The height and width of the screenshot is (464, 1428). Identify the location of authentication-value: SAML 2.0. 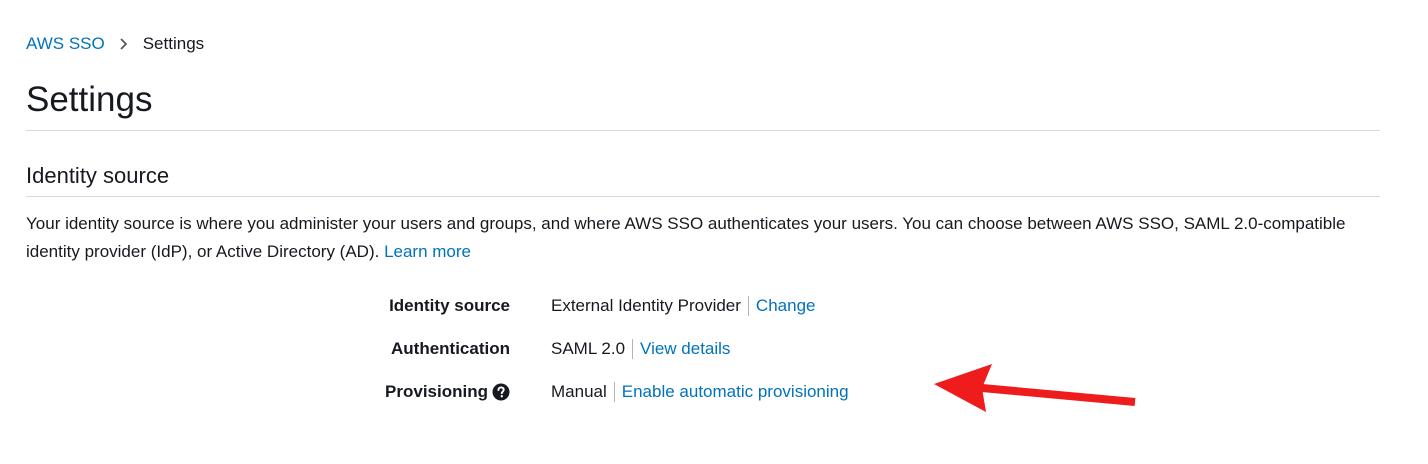
(588, 348).